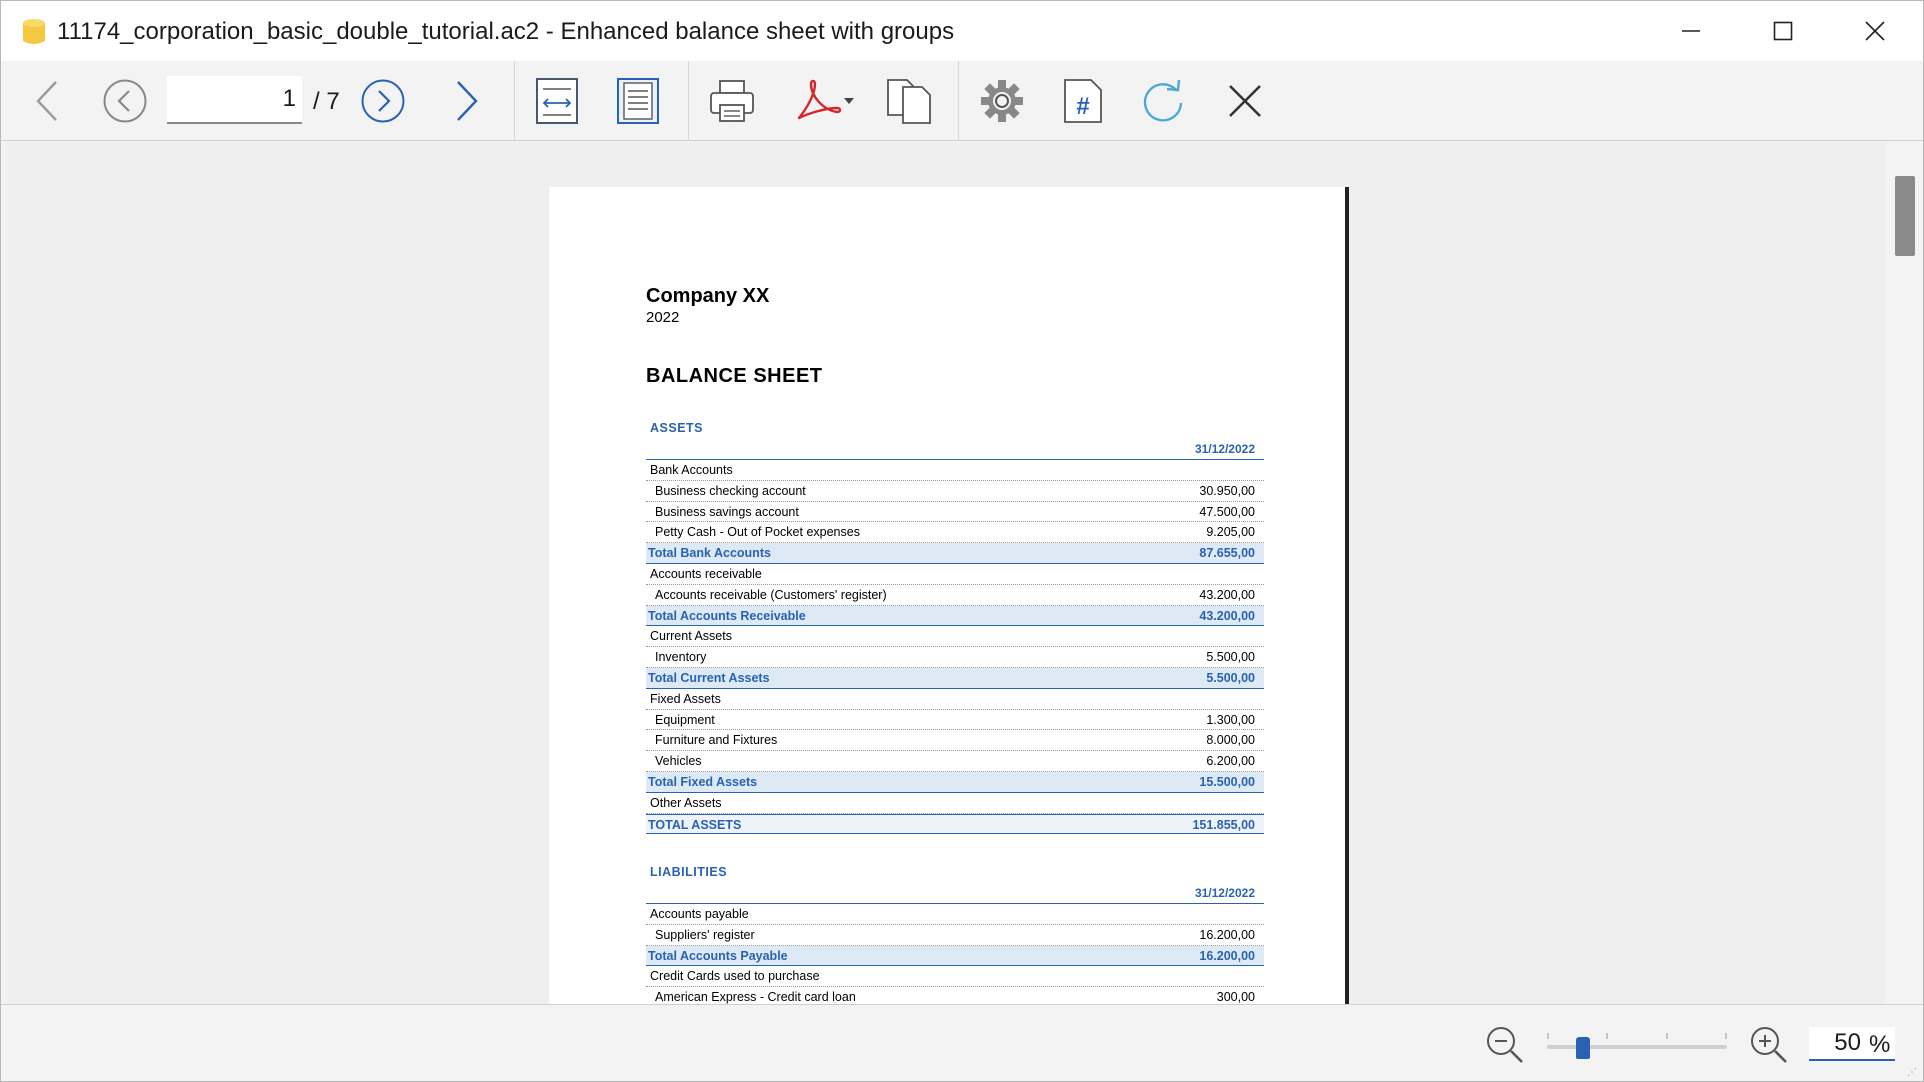  What do you see at coordinates (685, 698) in the screenshot?
I see `row-label: Fixed Assets` at bounding box center [685, 698].